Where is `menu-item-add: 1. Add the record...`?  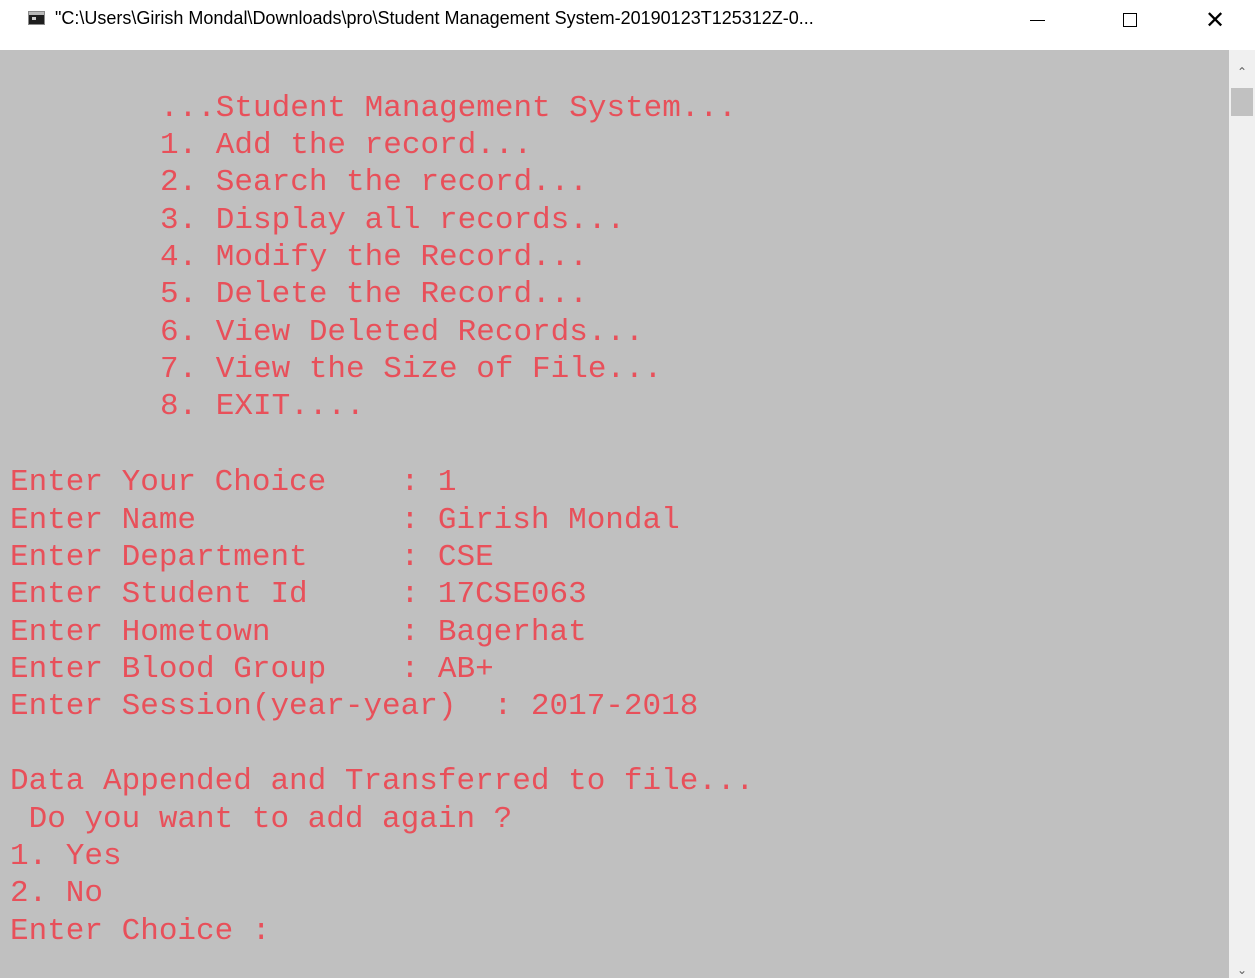
menu-item-add: 1. Add the record... is located at coordinates (346, 145).